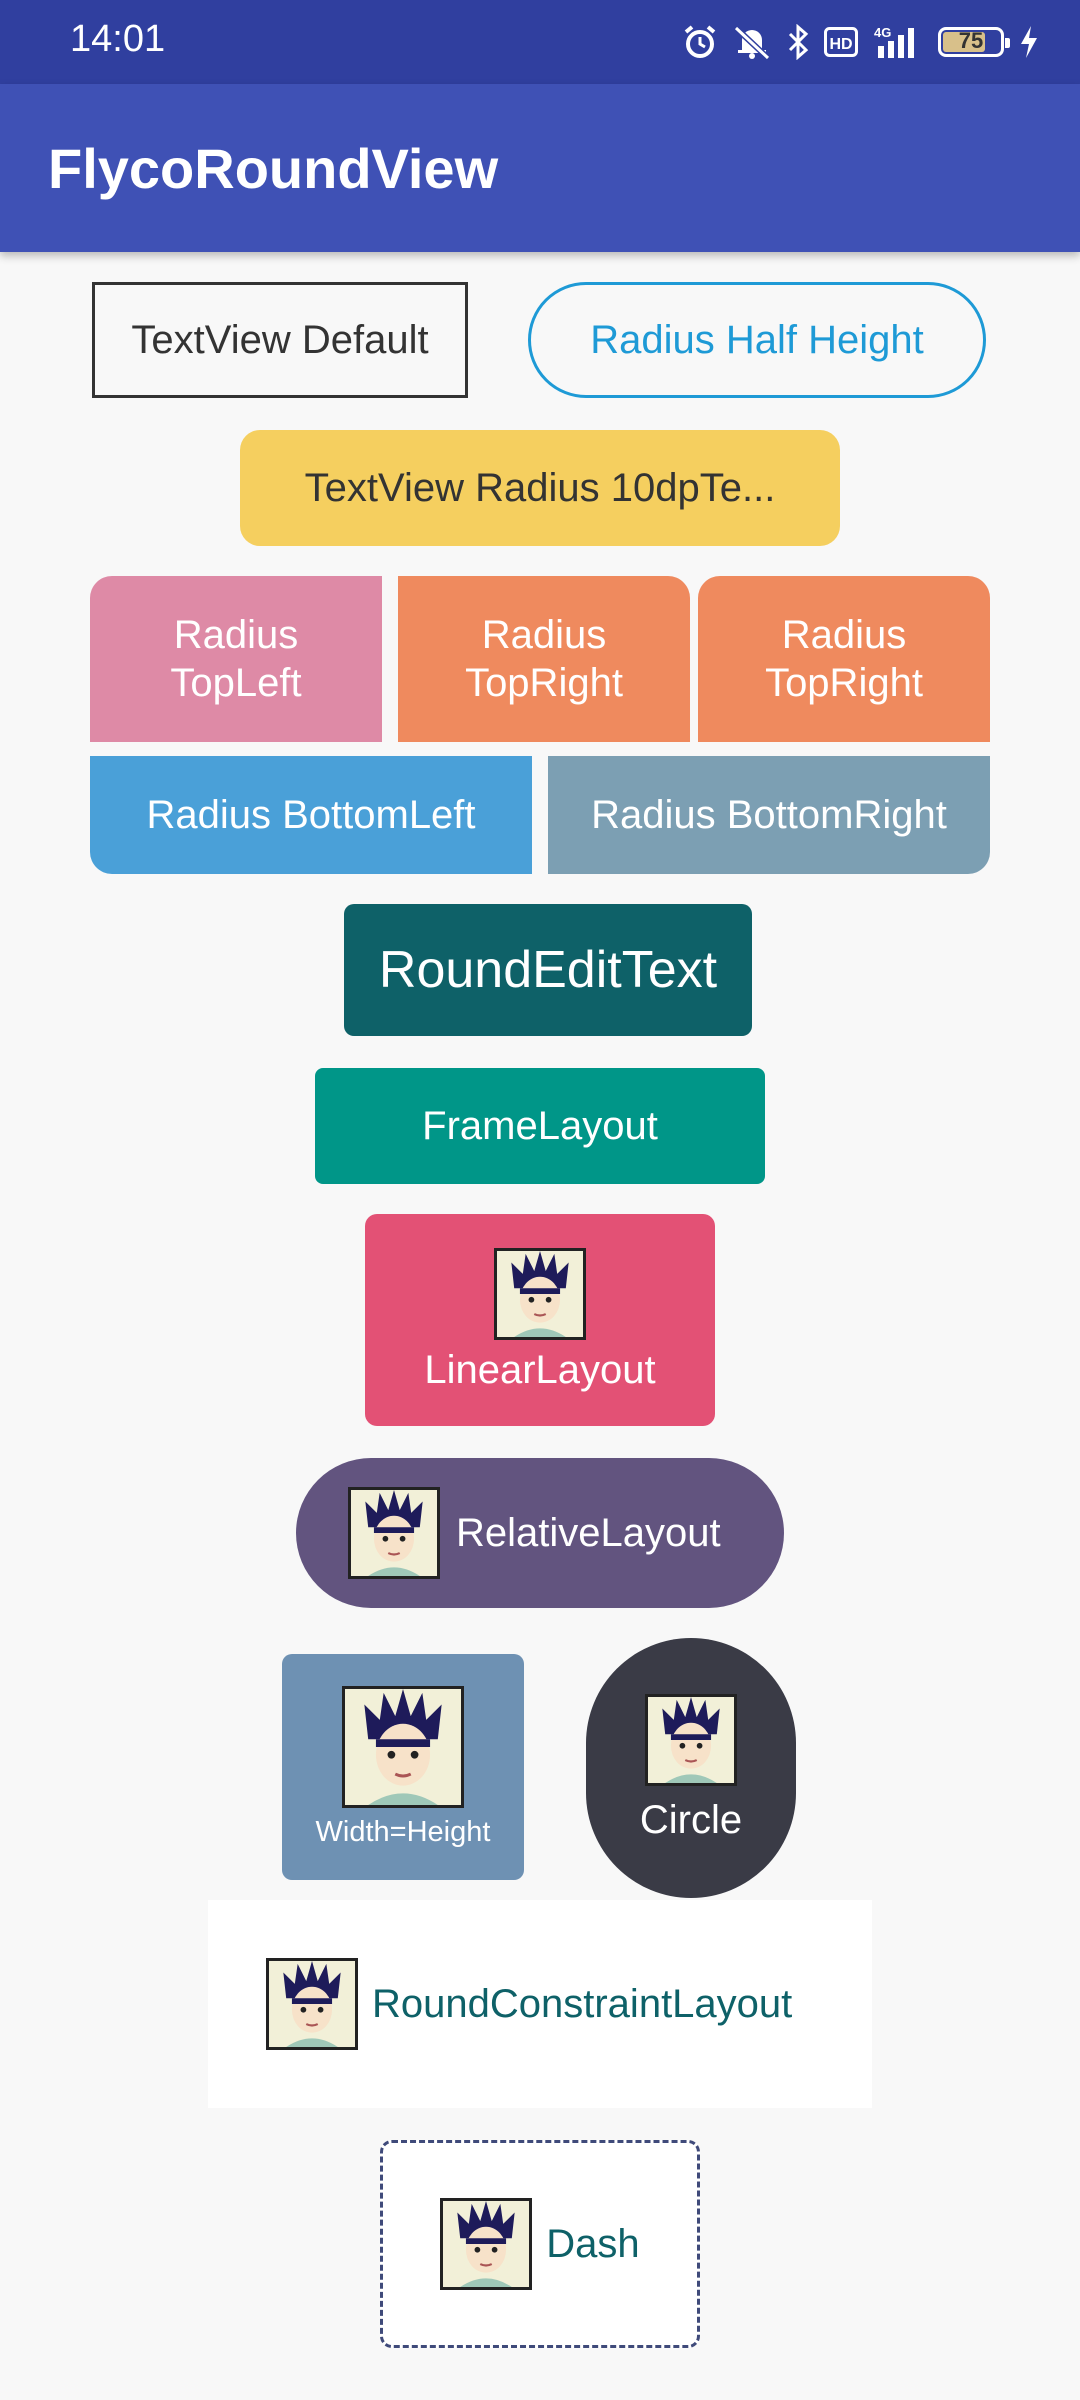  I want to click on radius-topright-label-1: Radius TopRight, so click(544, 659).